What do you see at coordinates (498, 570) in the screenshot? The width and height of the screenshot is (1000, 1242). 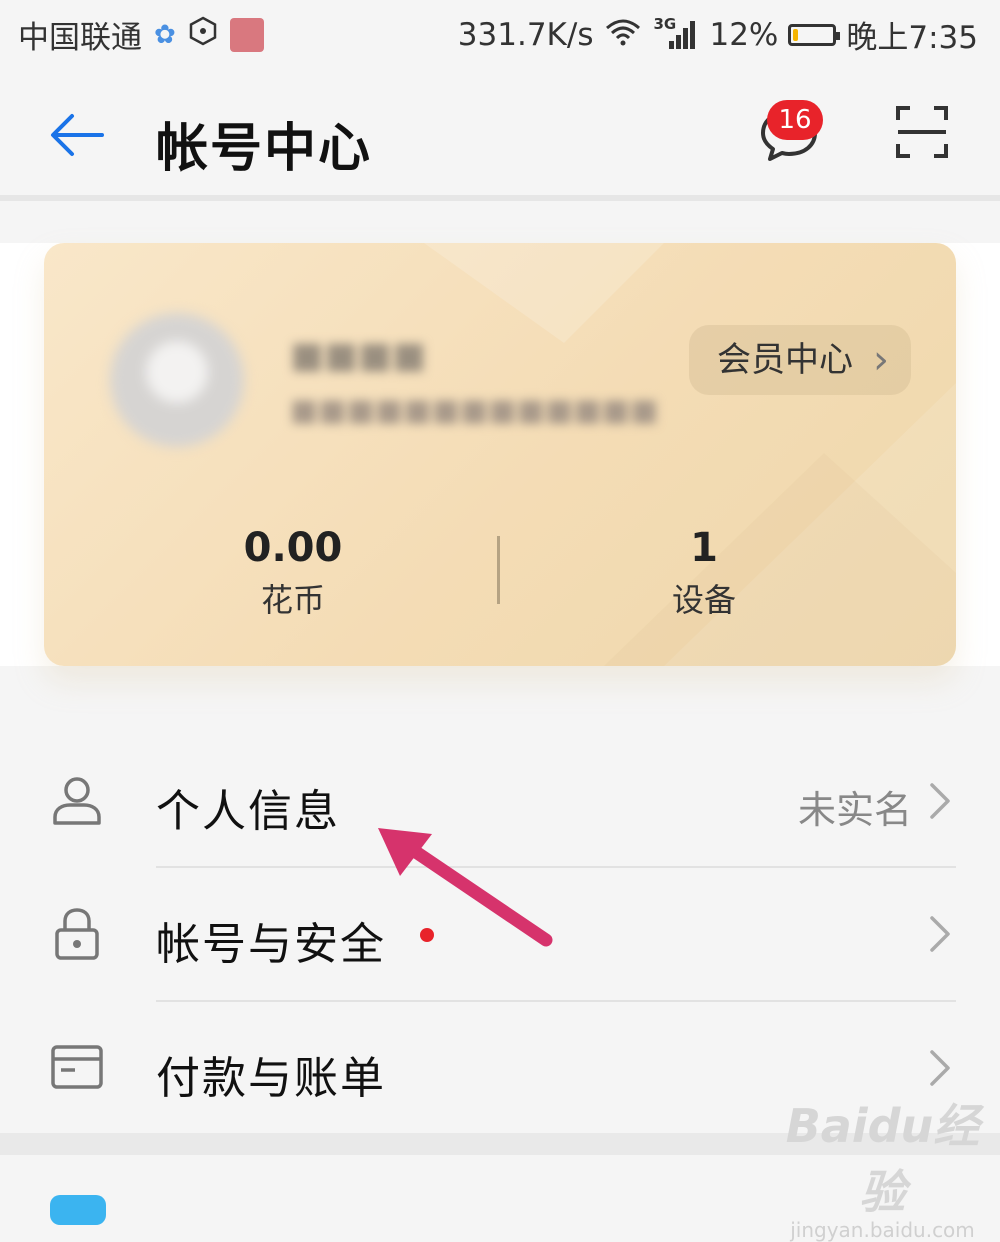 I see `stat-divider` at bounding box center [498, 570].